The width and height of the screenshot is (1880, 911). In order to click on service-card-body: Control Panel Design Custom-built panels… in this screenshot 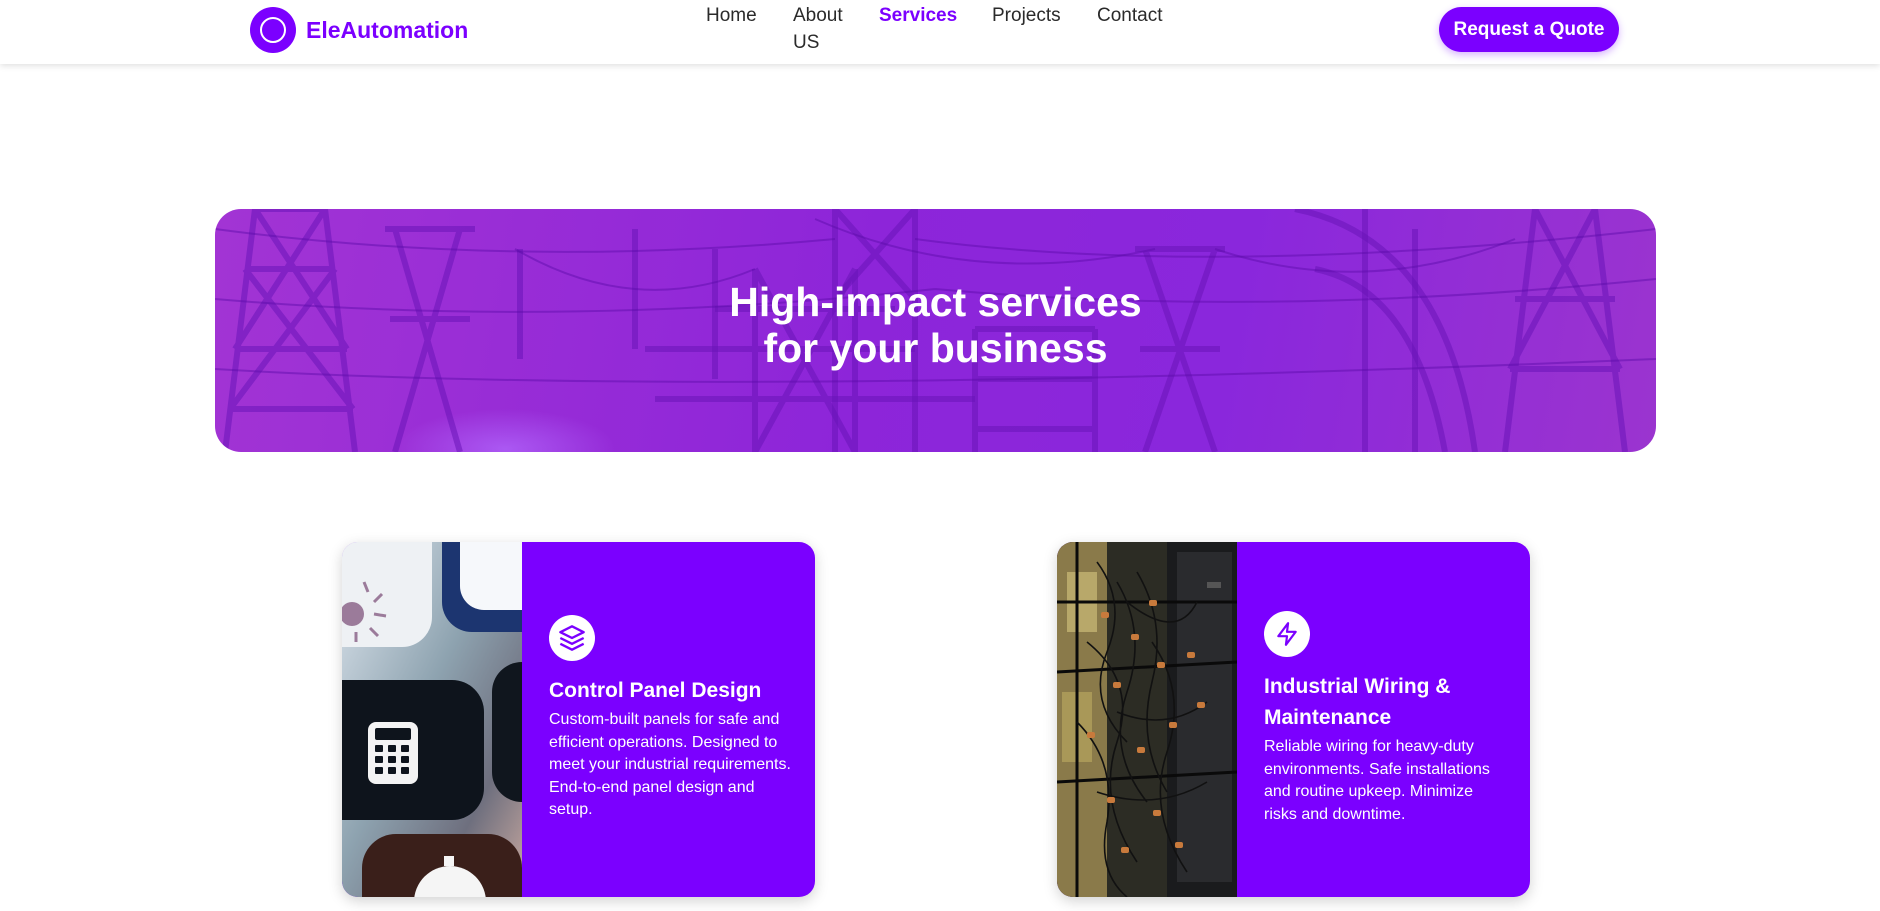, I will do `click(668, 719)`.